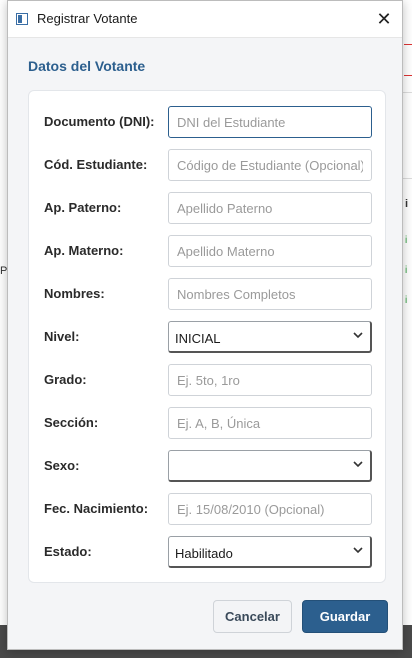 The image size is (412, 658). What do you see at coordinates (62, 465) in the screenshot?
I see `sex-label: Sexo:` at bounding box center [62, 465].